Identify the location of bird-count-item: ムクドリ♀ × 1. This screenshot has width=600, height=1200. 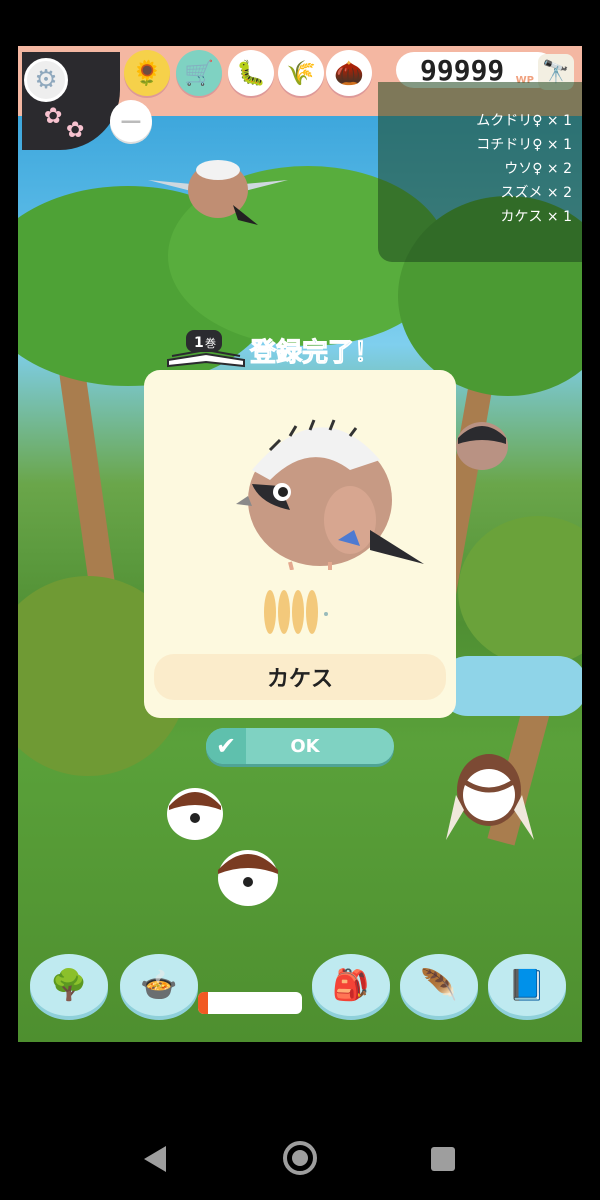
(524, 121).